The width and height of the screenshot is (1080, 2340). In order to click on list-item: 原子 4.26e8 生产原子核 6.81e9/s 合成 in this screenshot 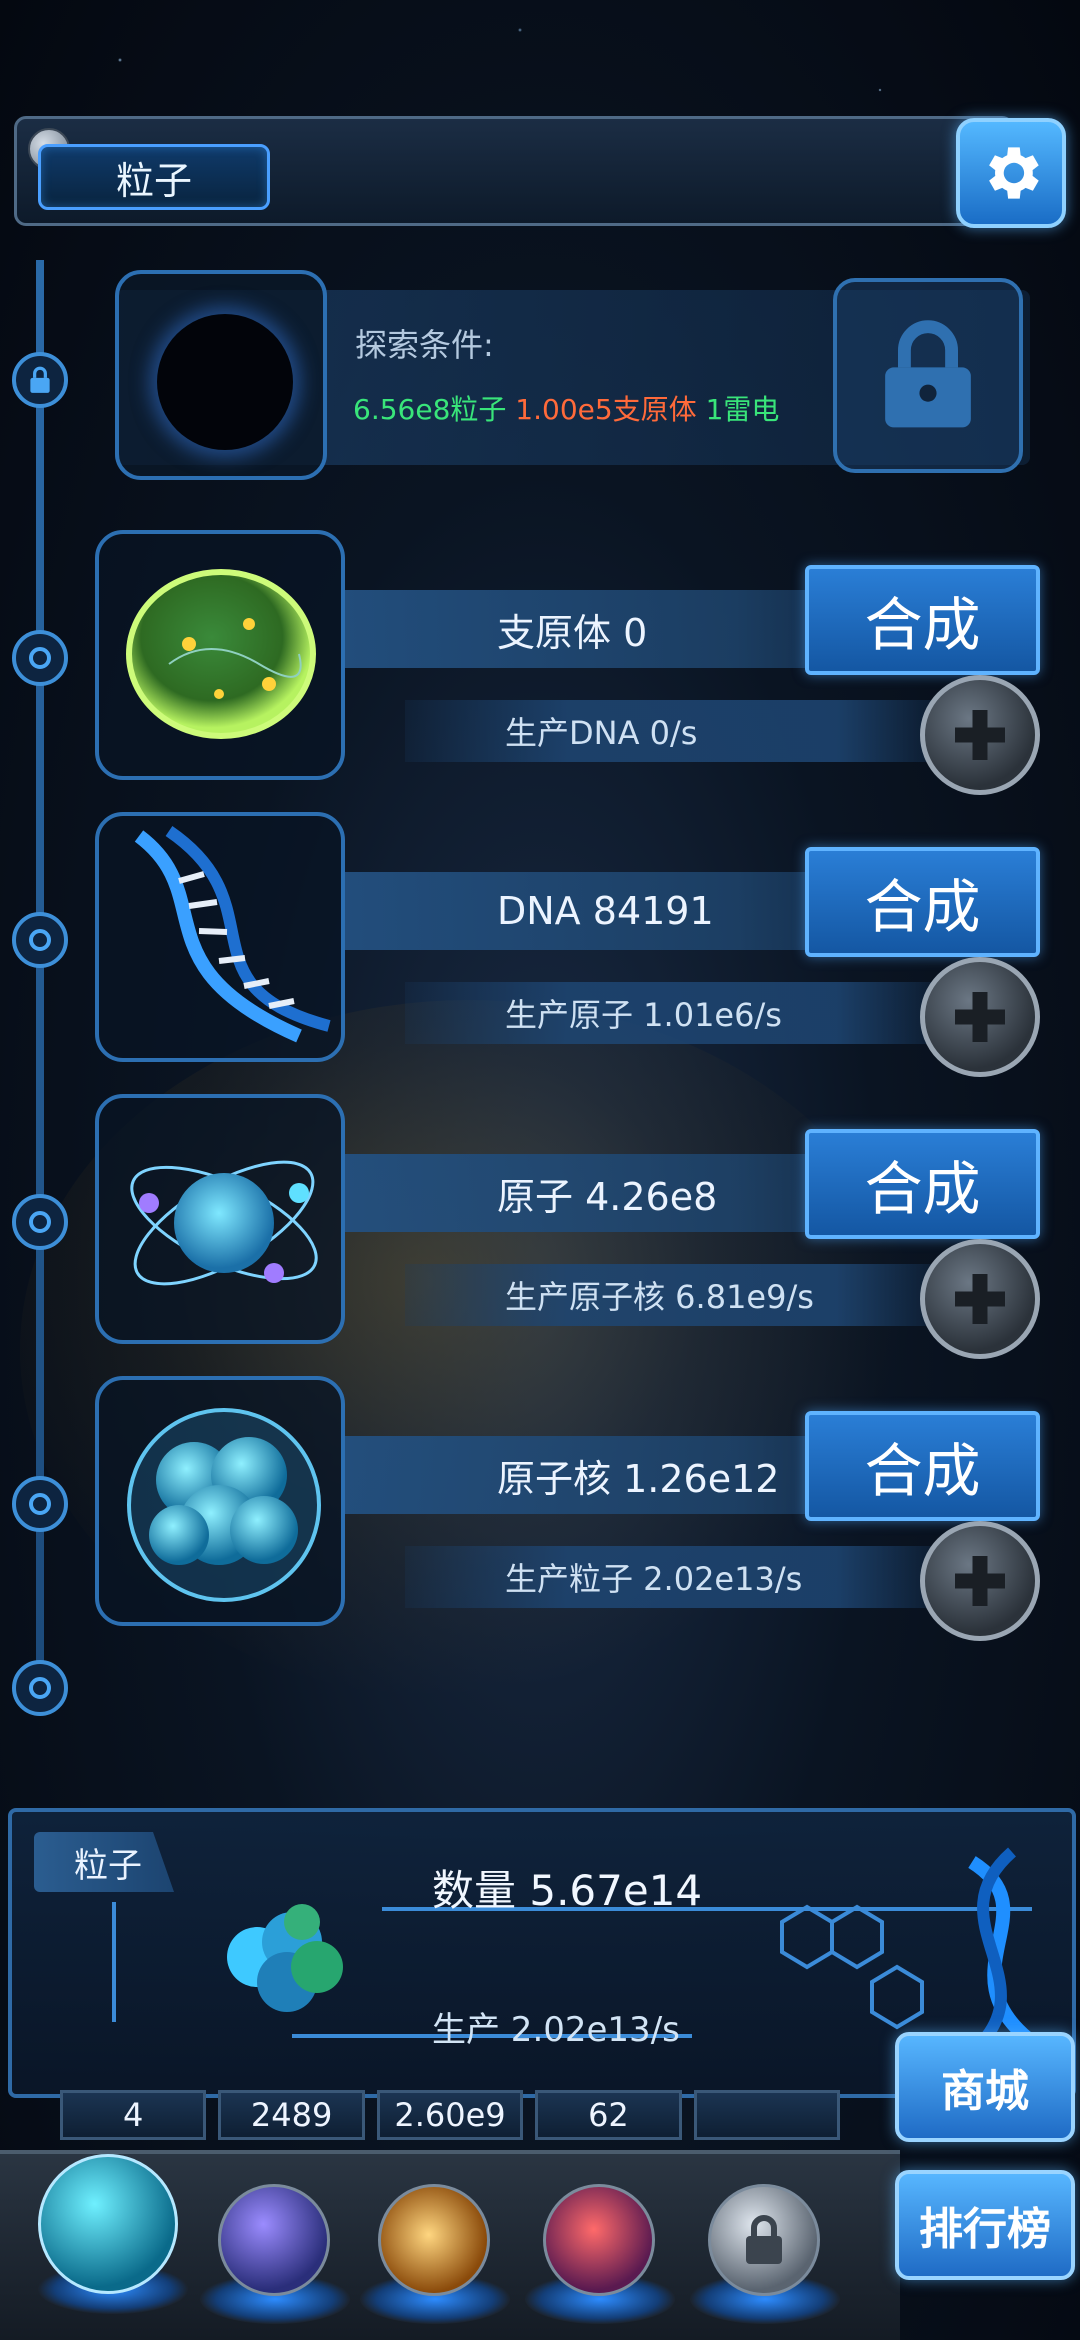, I will do `click(575, 1226)`.